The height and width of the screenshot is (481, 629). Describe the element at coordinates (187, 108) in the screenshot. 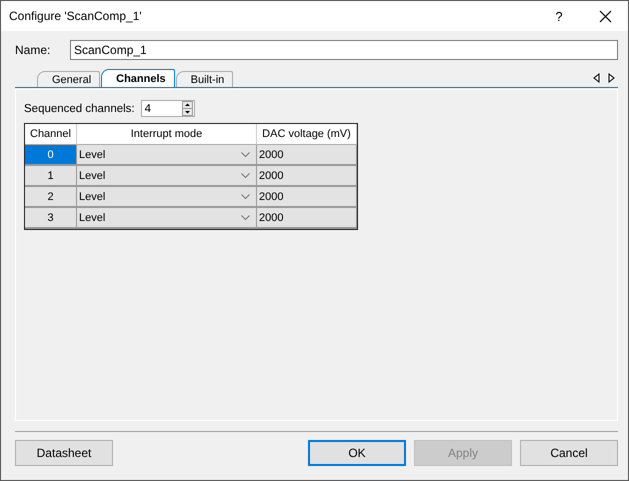

I see `spin-arrows-icon` at that location.